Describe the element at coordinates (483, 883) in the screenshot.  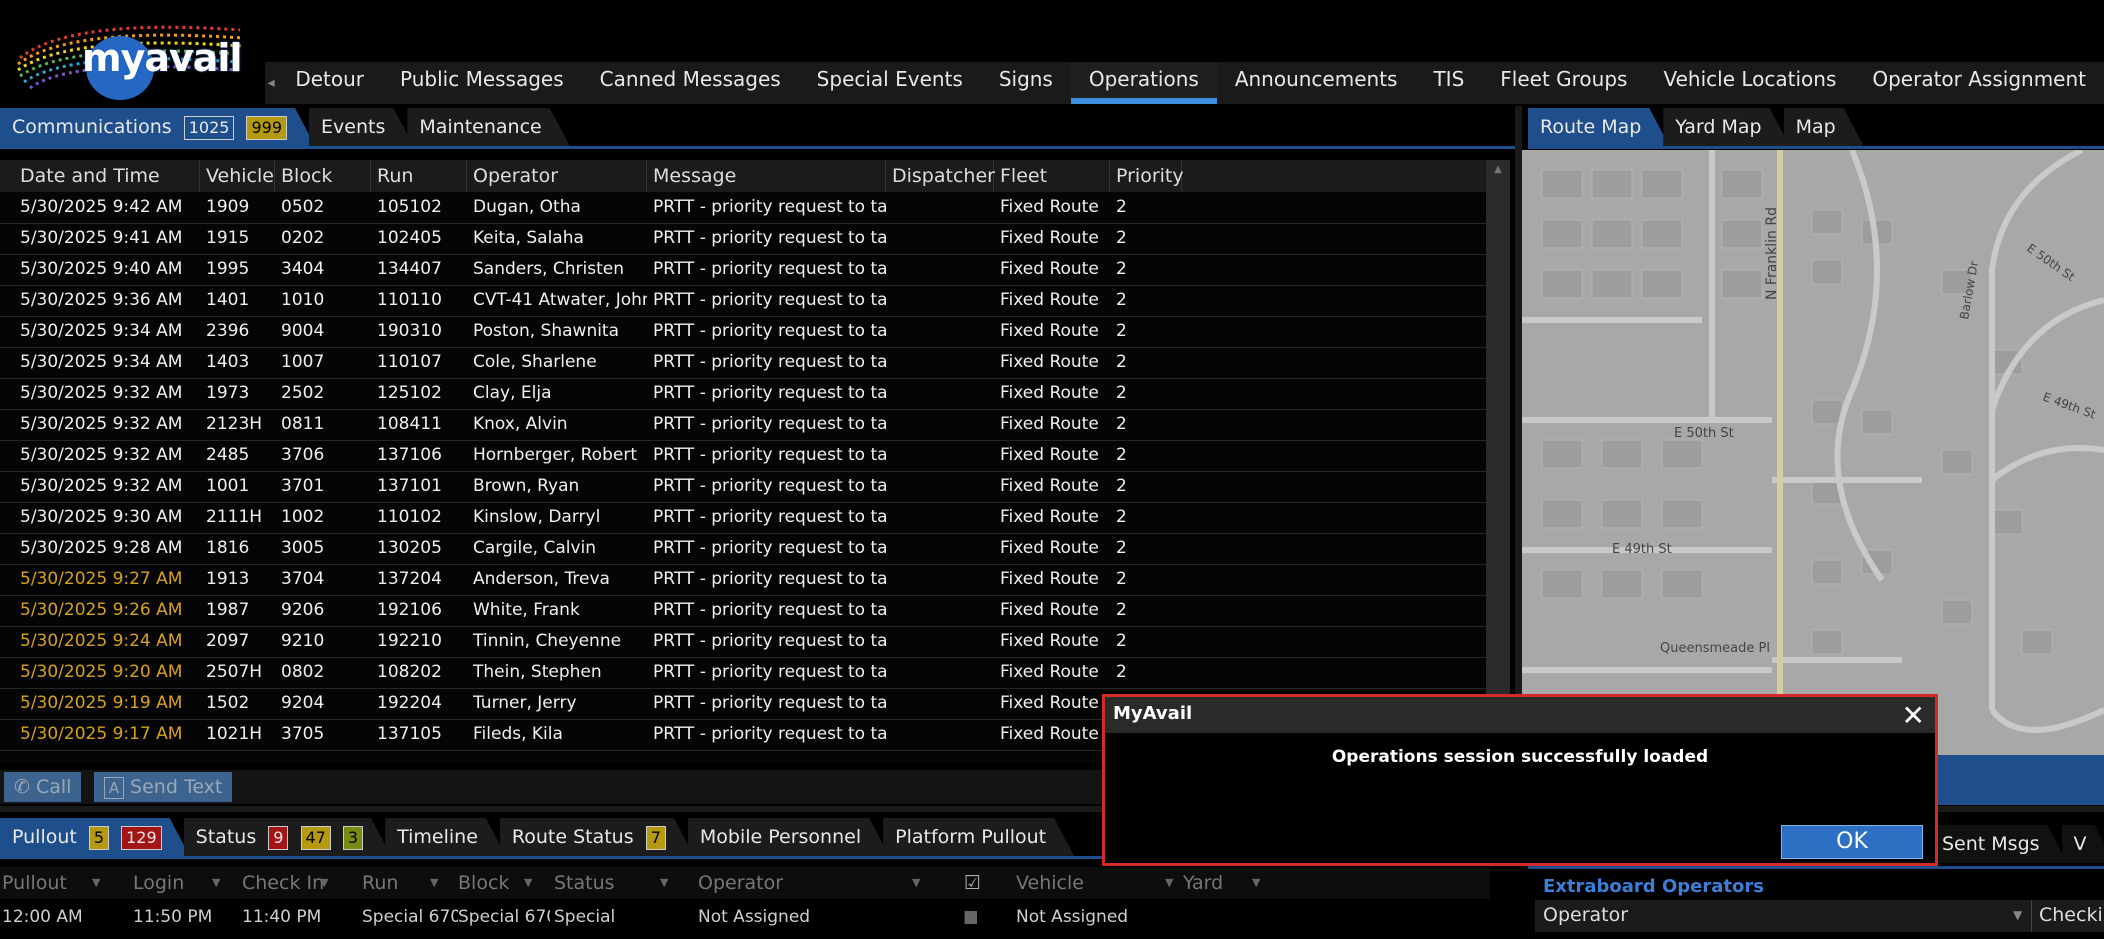
I see `pullout-col-block: Block` at that location.